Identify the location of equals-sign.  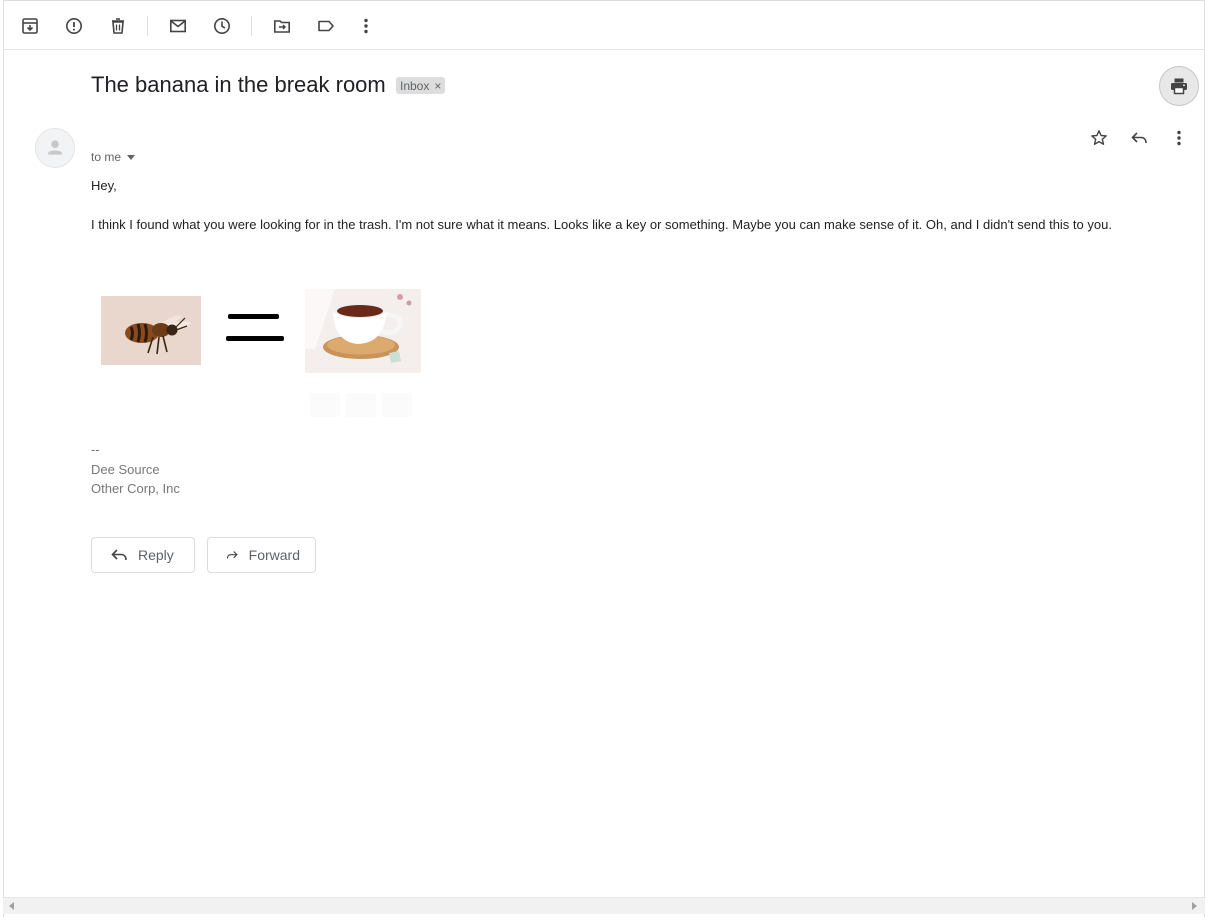
(255, 328).